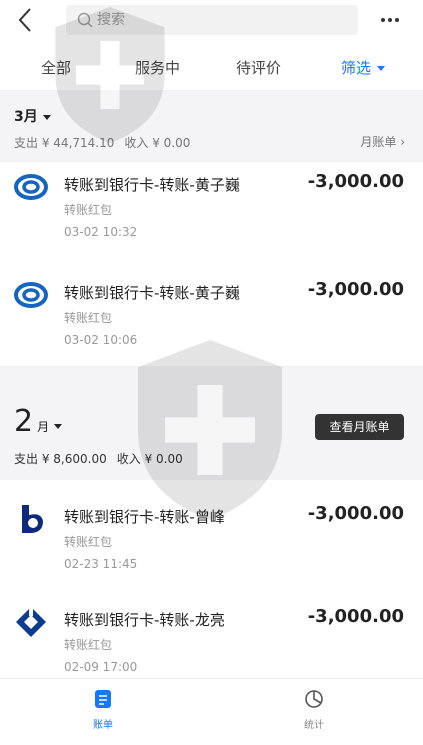 This screenshot has width=423, height=745. Describe the element at coordinates (211, 126) in the screenshot. I see `month-header-march: 3月 支出 ¥ 44,714.10 收入 ¥ 0.00 月账单 ›` at that location.